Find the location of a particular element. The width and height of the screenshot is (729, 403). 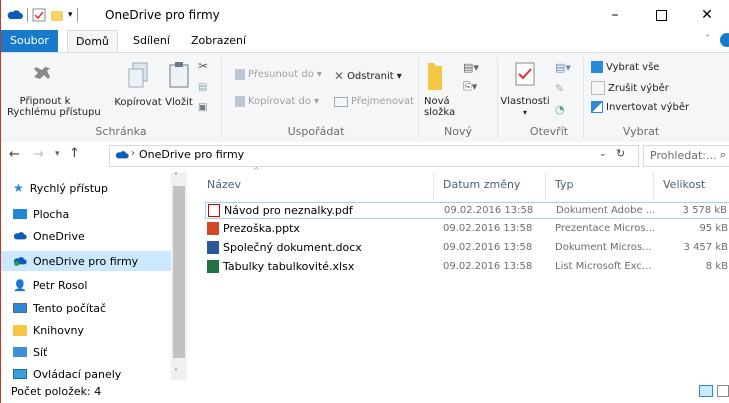

file-name: Tabulky tabulkovité.xlsx is located at coordinates (289, 266).